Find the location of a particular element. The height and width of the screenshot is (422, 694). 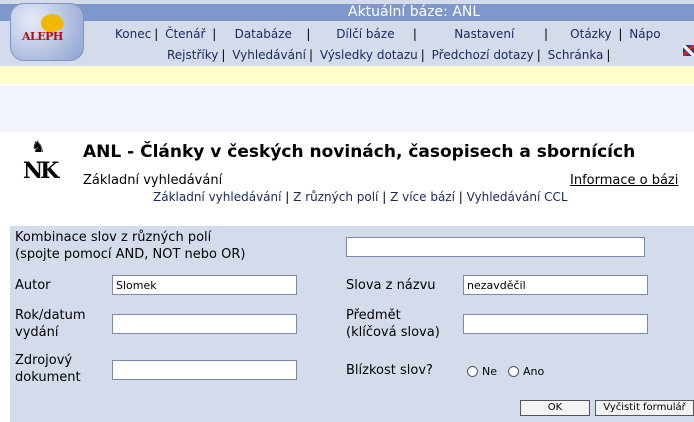

message-bar is located at coordinates (347, 75).